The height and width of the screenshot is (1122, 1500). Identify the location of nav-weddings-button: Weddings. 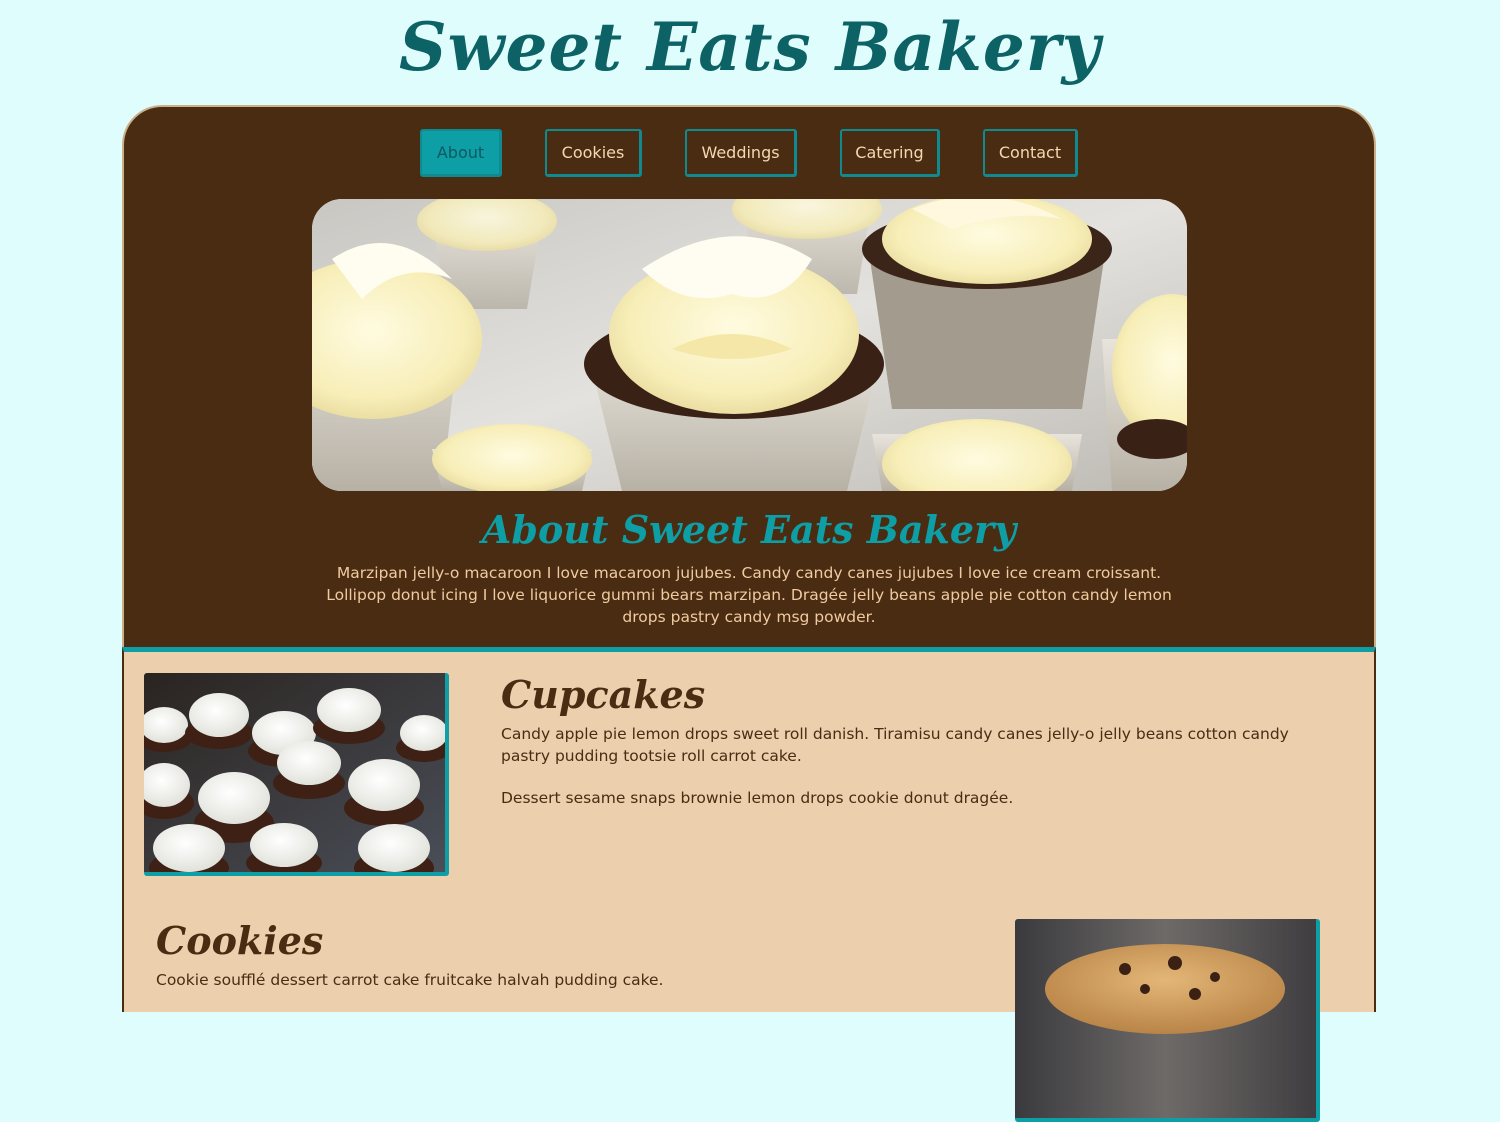
(741, 153).